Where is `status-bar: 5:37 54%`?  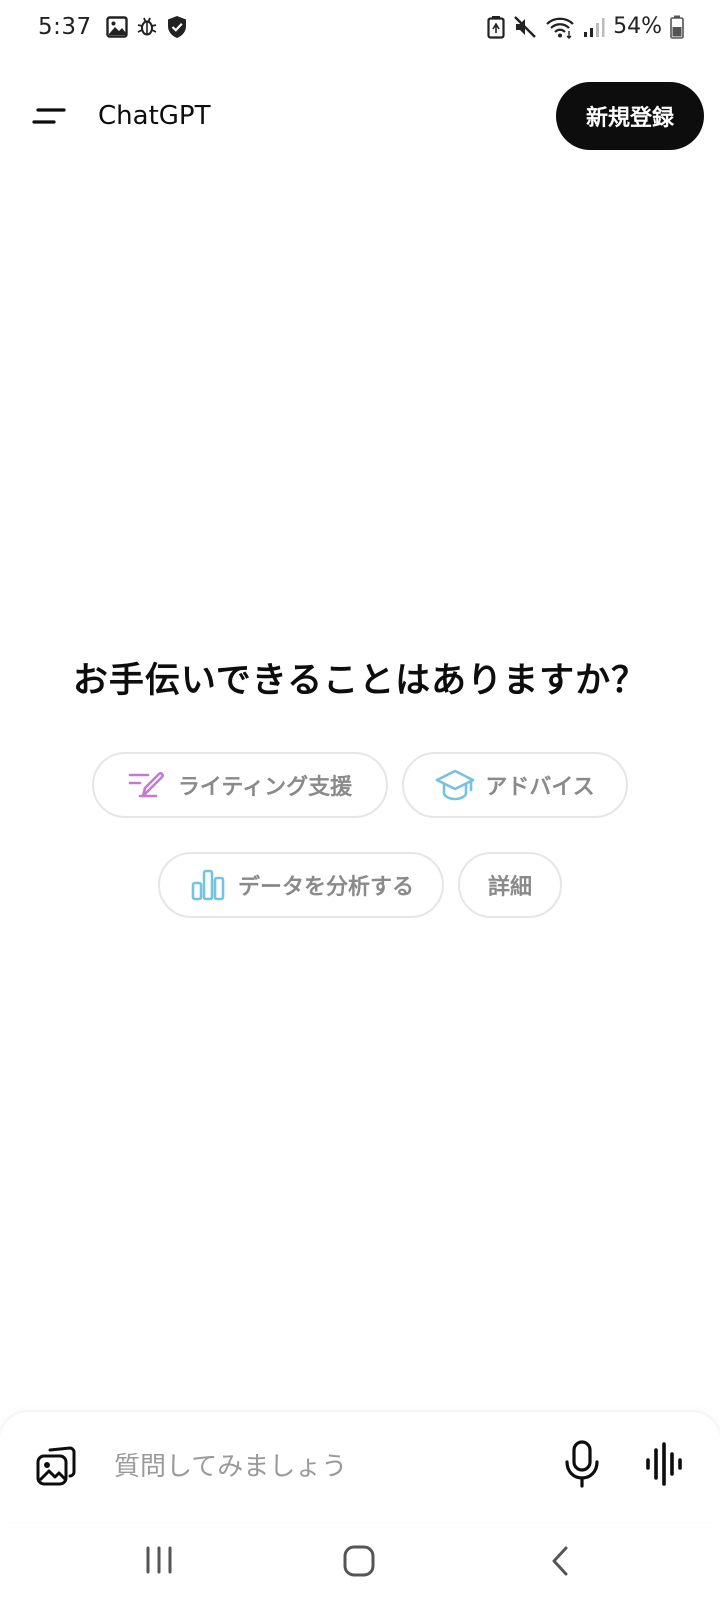
status-bar: 5:37 54% is located at coordinates (360, 30).